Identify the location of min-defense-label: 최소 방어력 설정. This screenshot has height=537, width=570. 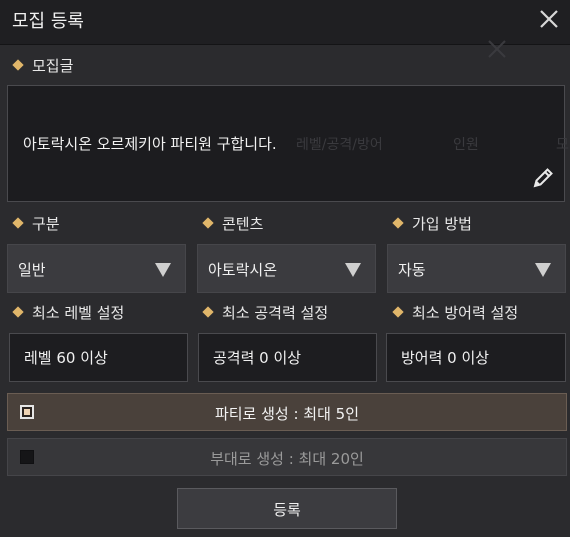
(455, 312).